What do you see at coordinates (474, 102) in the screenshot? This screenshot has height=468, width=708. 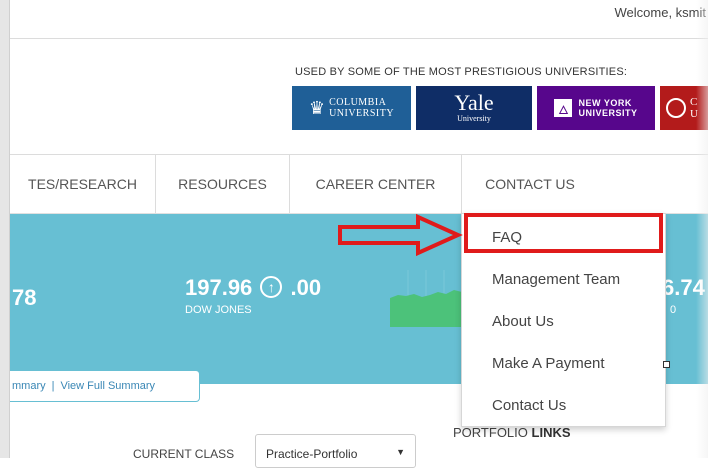 I see `yale-name: Yale` at bounding box center [474, 102].